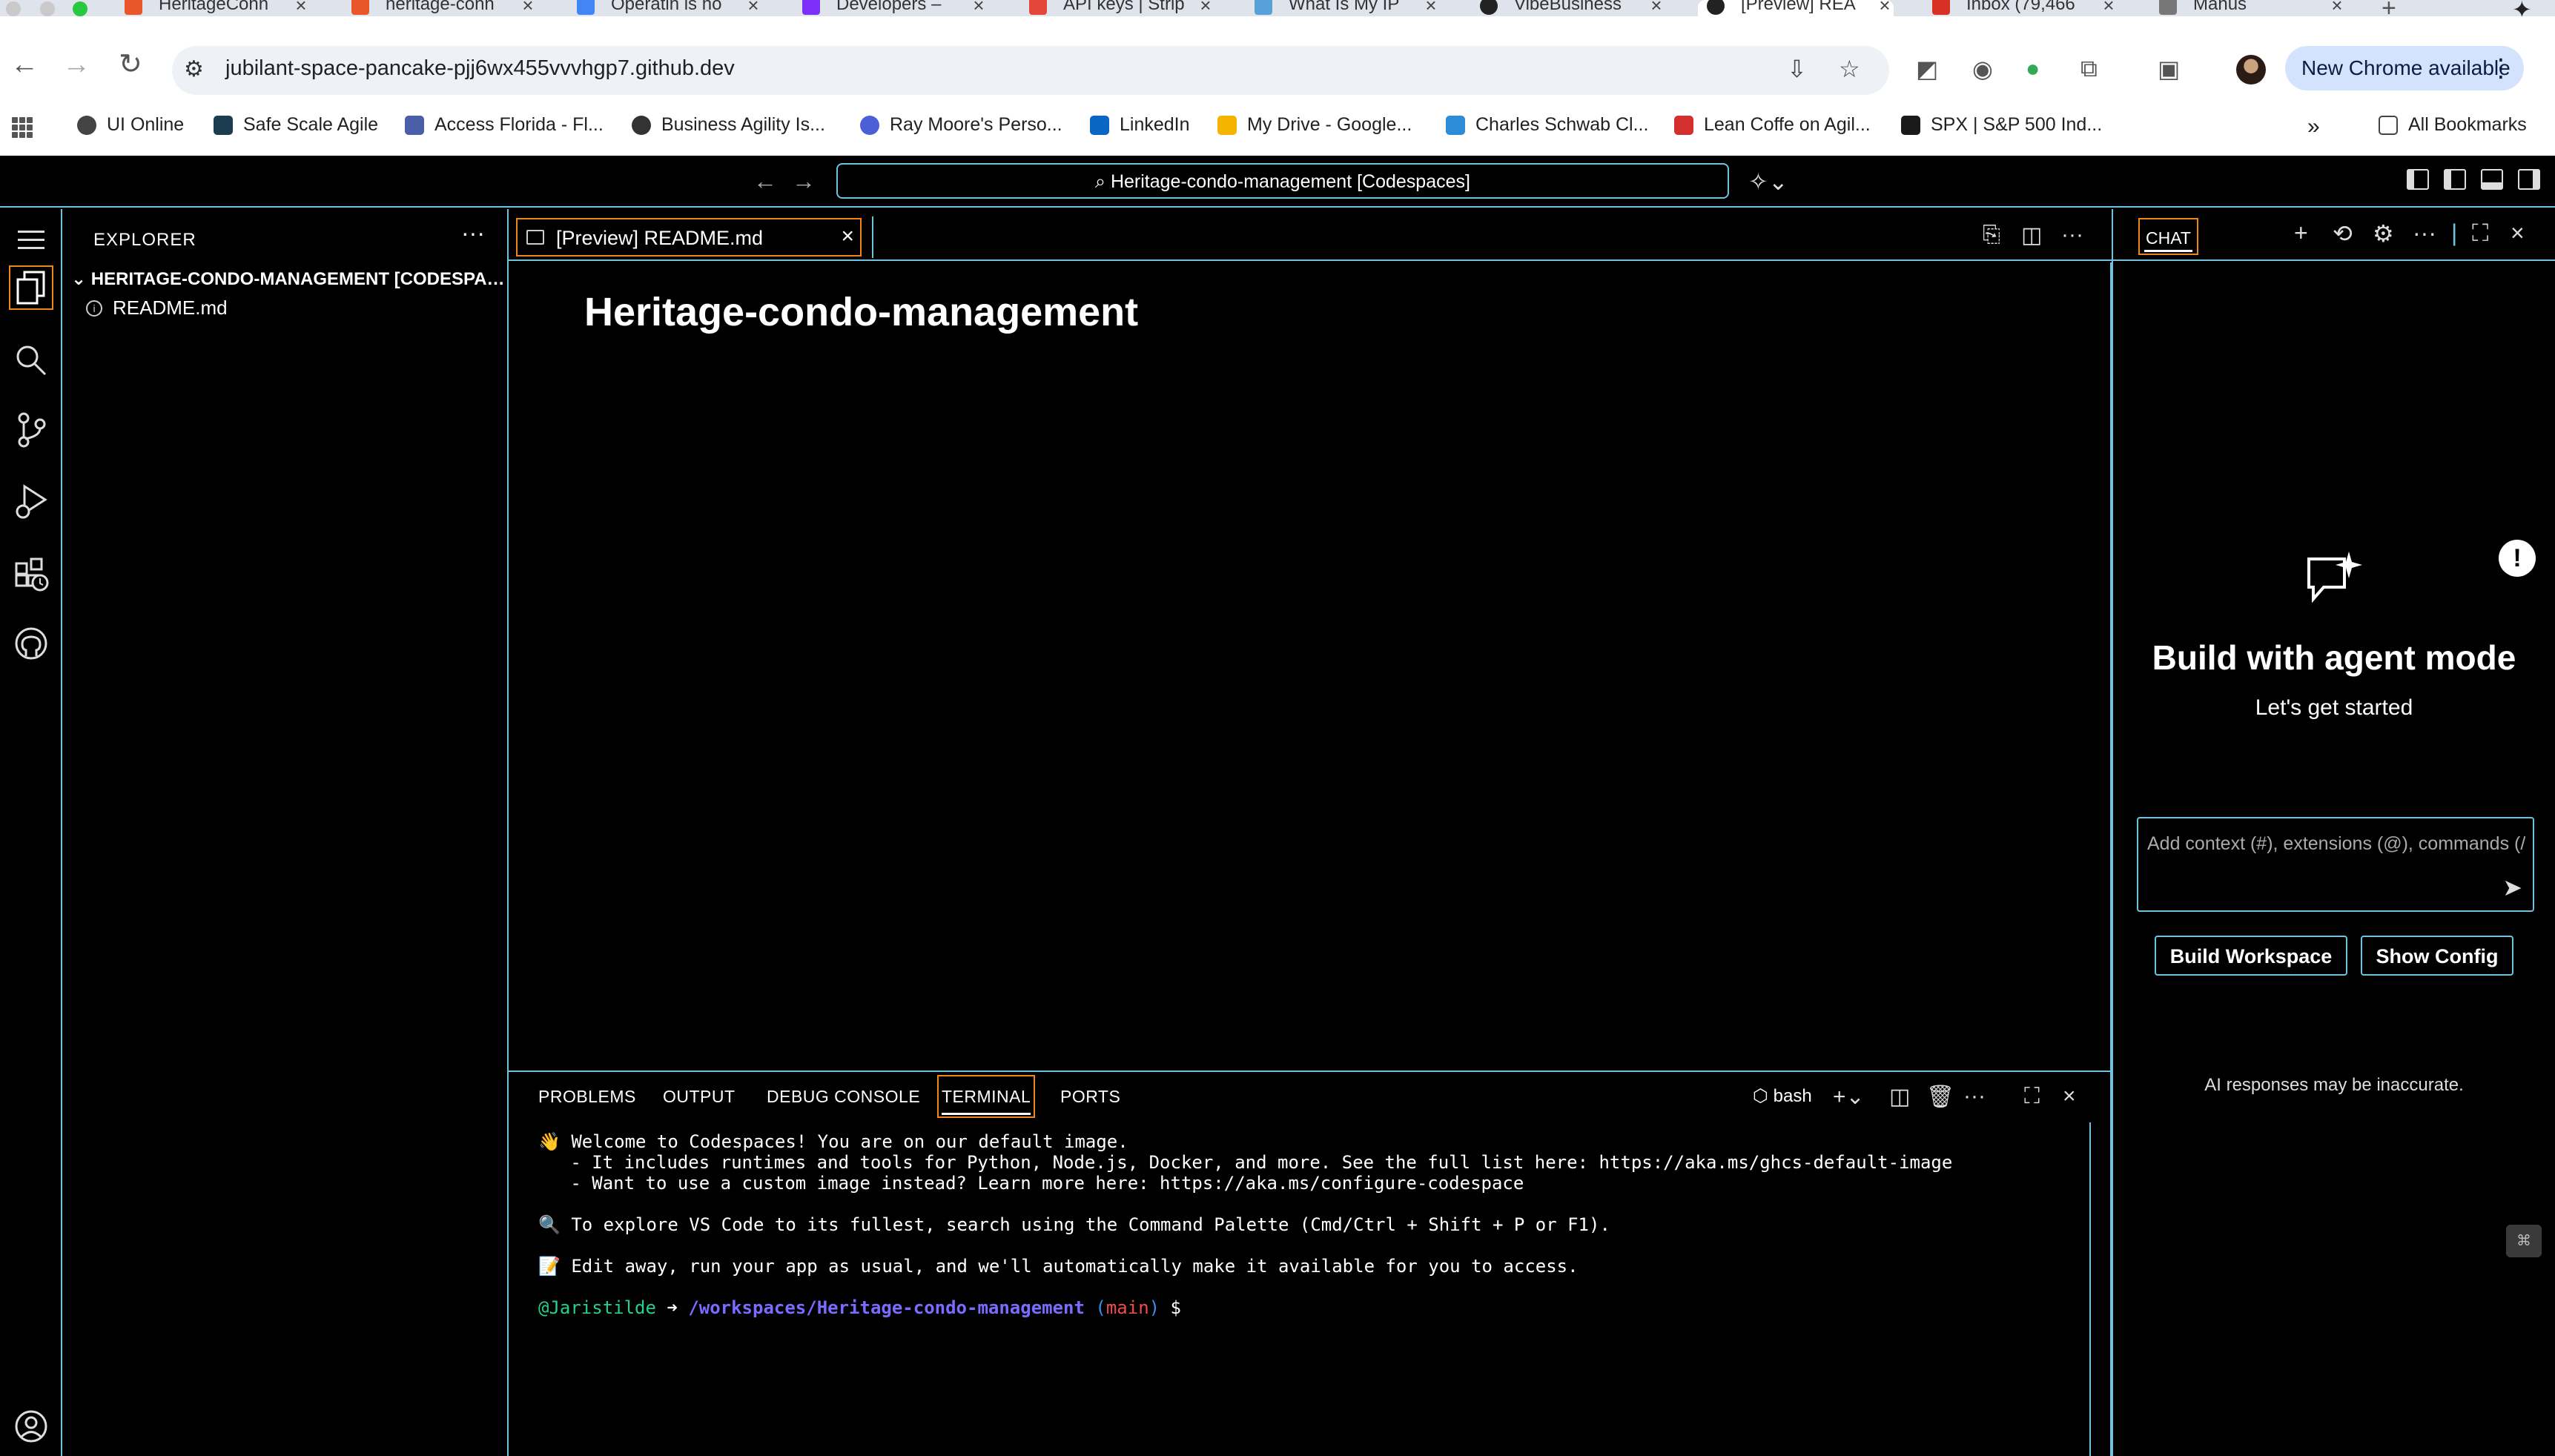  What do you see at coordinates (2313, 127) in the screenshot?
I see `more-bookmarks-icon: »` at bounding box center [2313, 127].